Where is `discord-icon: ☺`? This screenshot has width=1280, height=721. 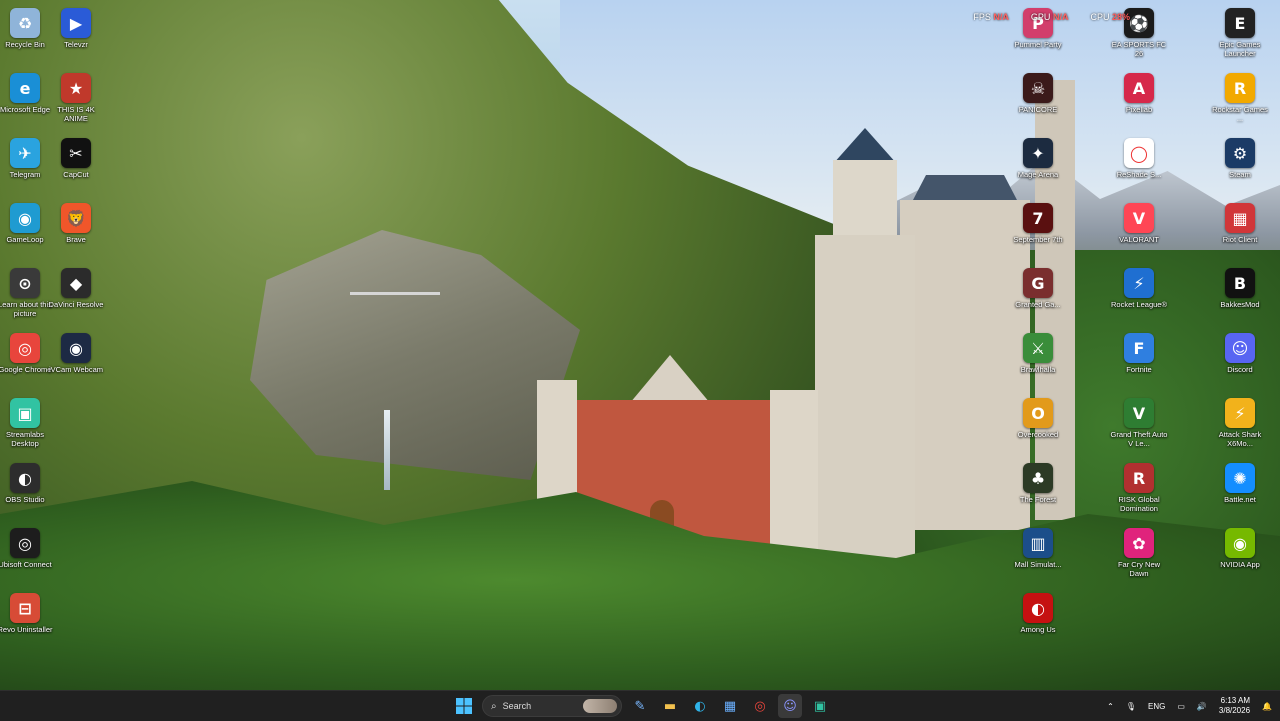
discord-icon: ☺ is located at coordinates (1240, 348).